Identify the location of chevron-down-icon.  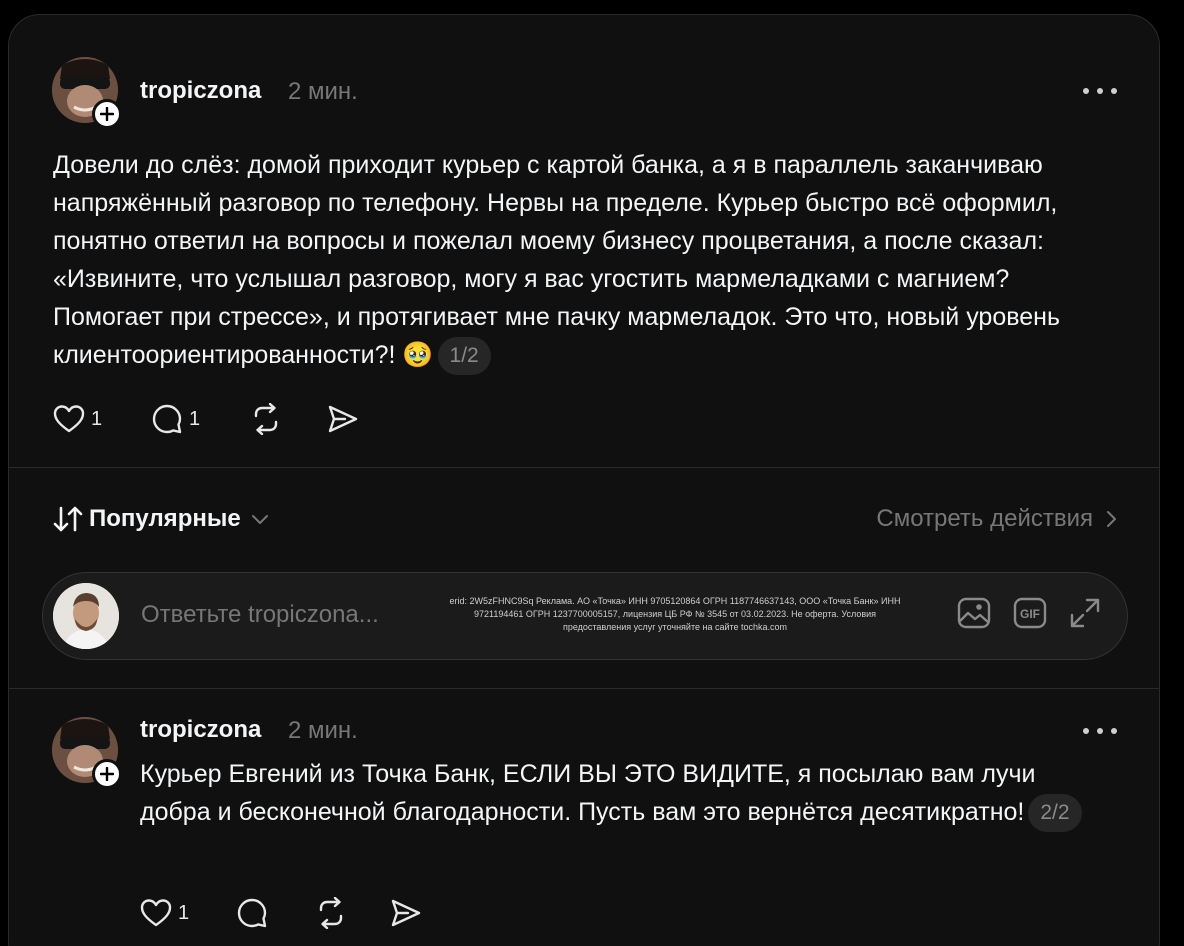
(259, 519).